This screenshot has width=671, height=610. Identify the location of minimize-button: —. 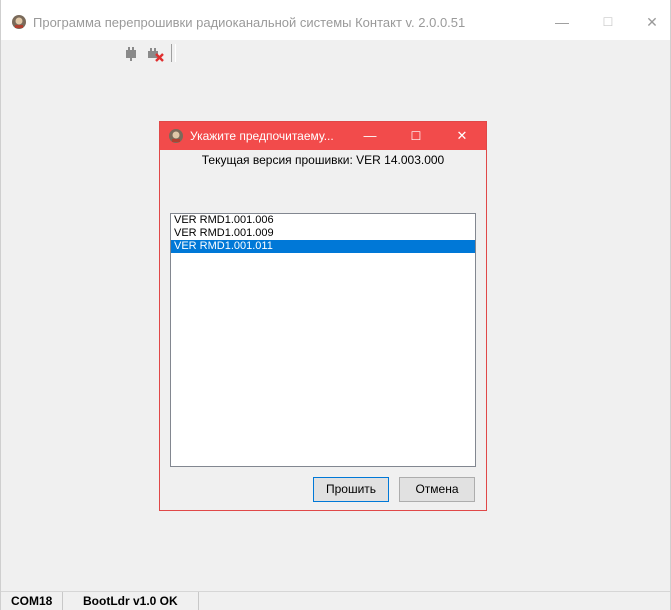
(562, 22).